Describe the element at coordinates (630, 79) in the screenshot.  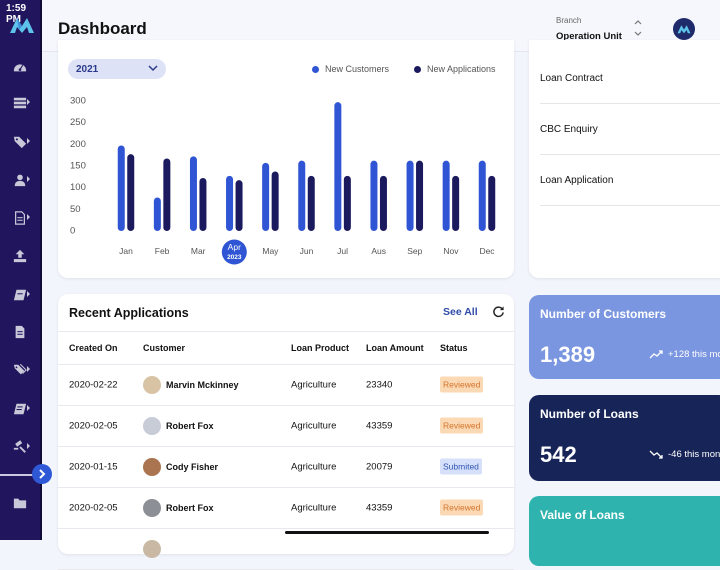
I see `quick-link-loan-contract: Loan Contract` at that location.